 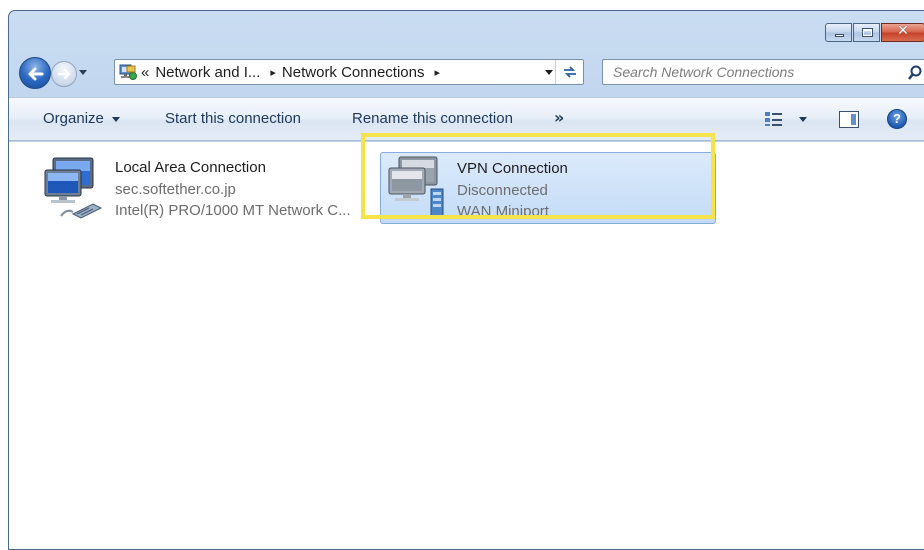 What do you see at coordinates (915, 73) in the screenshot?
I see `search-icon` at bounding box center [915, 73].